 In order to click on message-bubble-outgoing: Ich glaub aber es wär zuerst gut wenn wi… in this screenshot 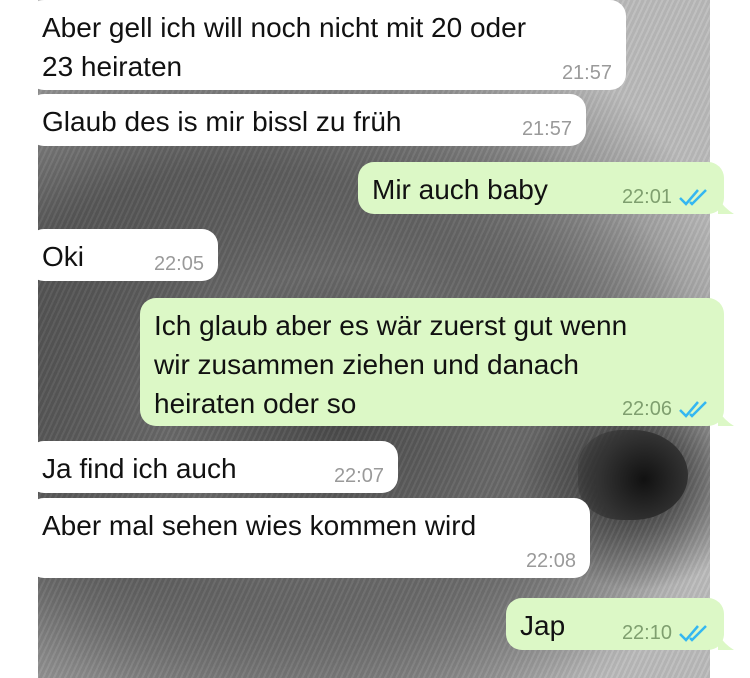, I will do `click(437, 362)`.